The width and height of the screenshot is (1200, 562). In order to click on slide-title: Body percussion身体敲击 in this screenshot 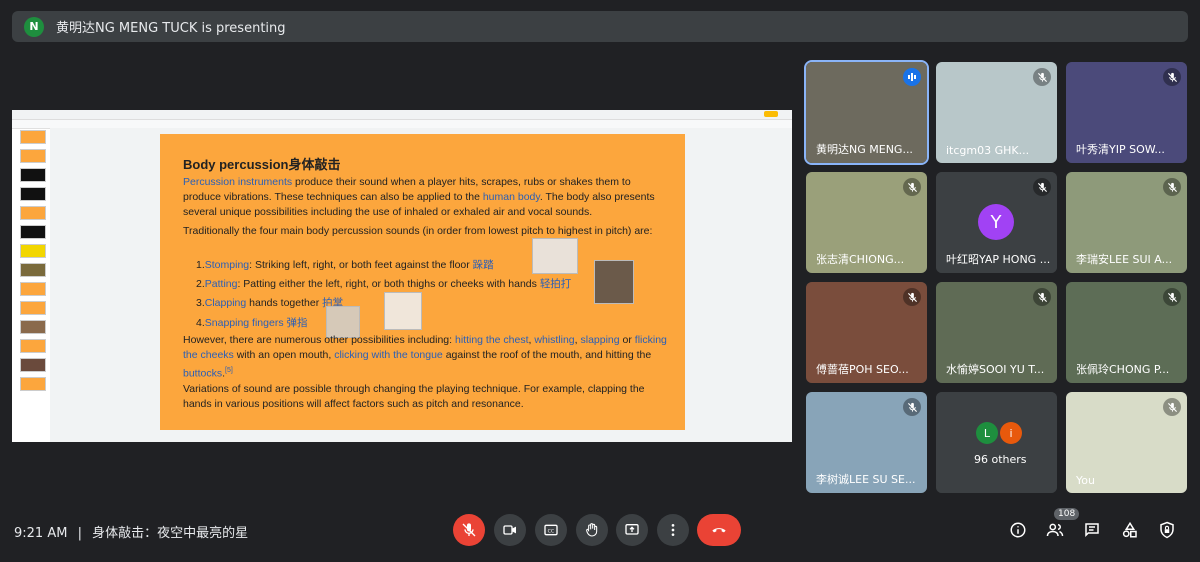, I will do `click(262, 164)`.